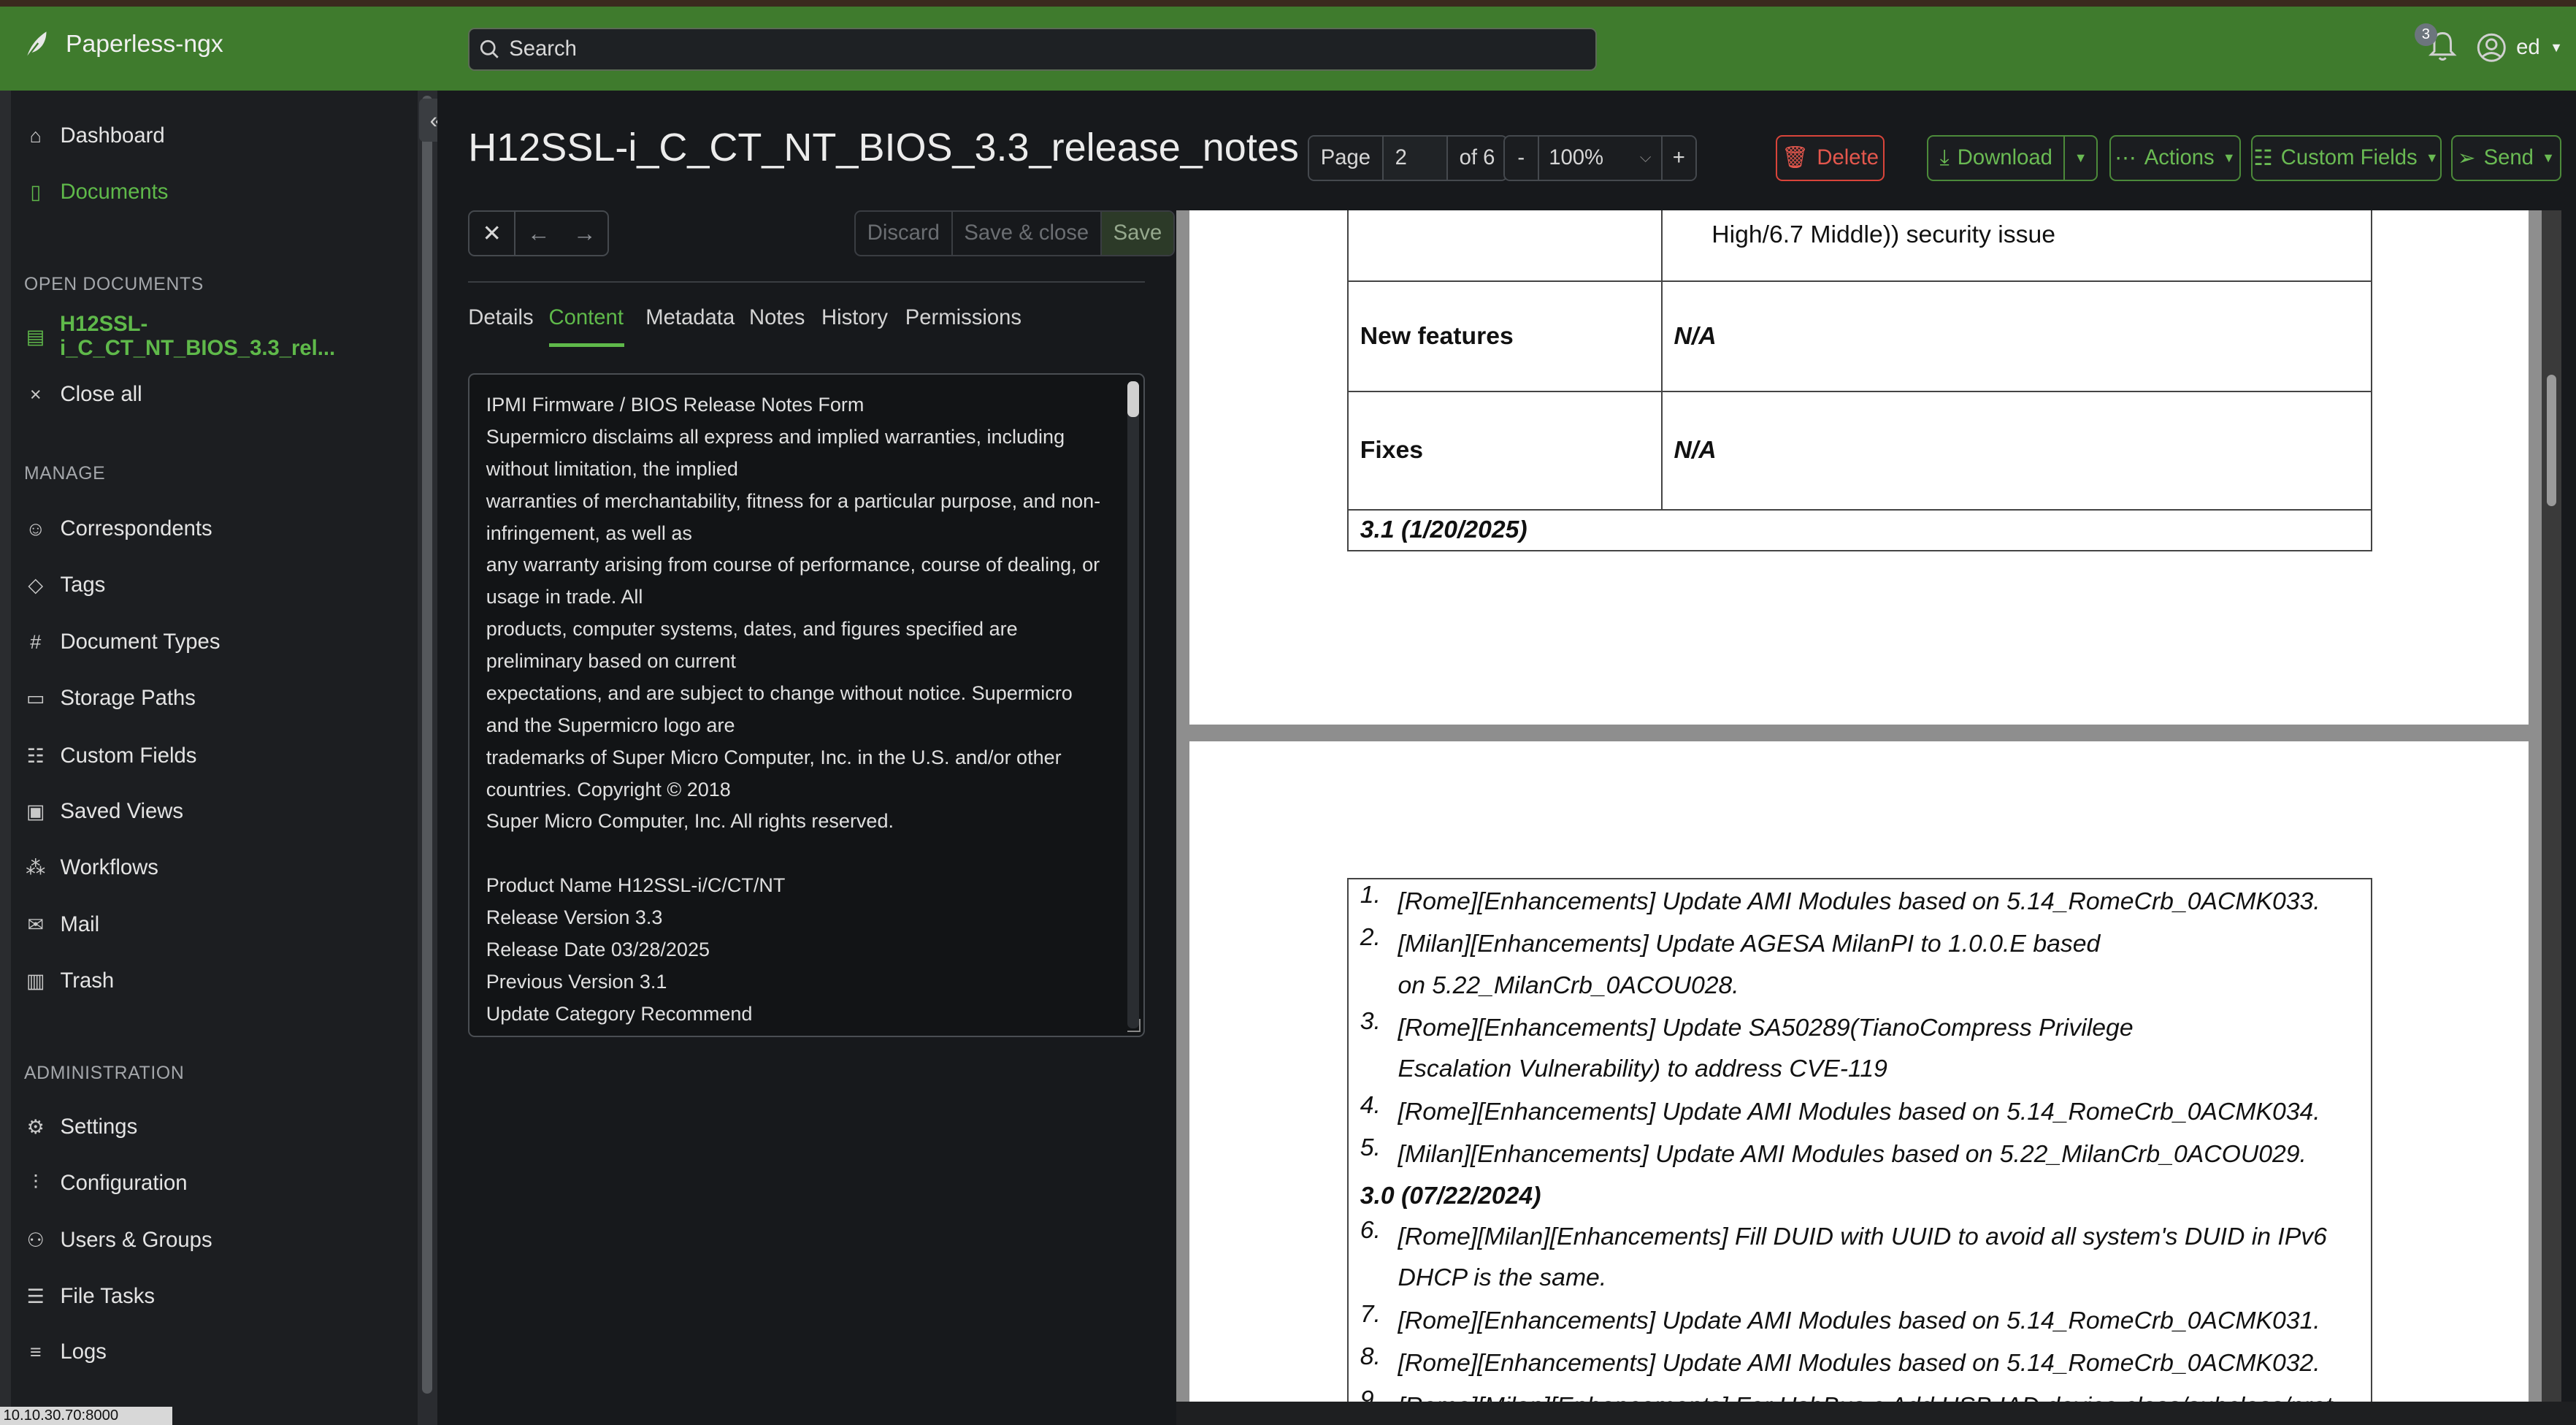  What do you see at coordinates (1134, 1025) in the screenshot?
I see `resize-grip-icon` at bounding box center [1134, 1025].